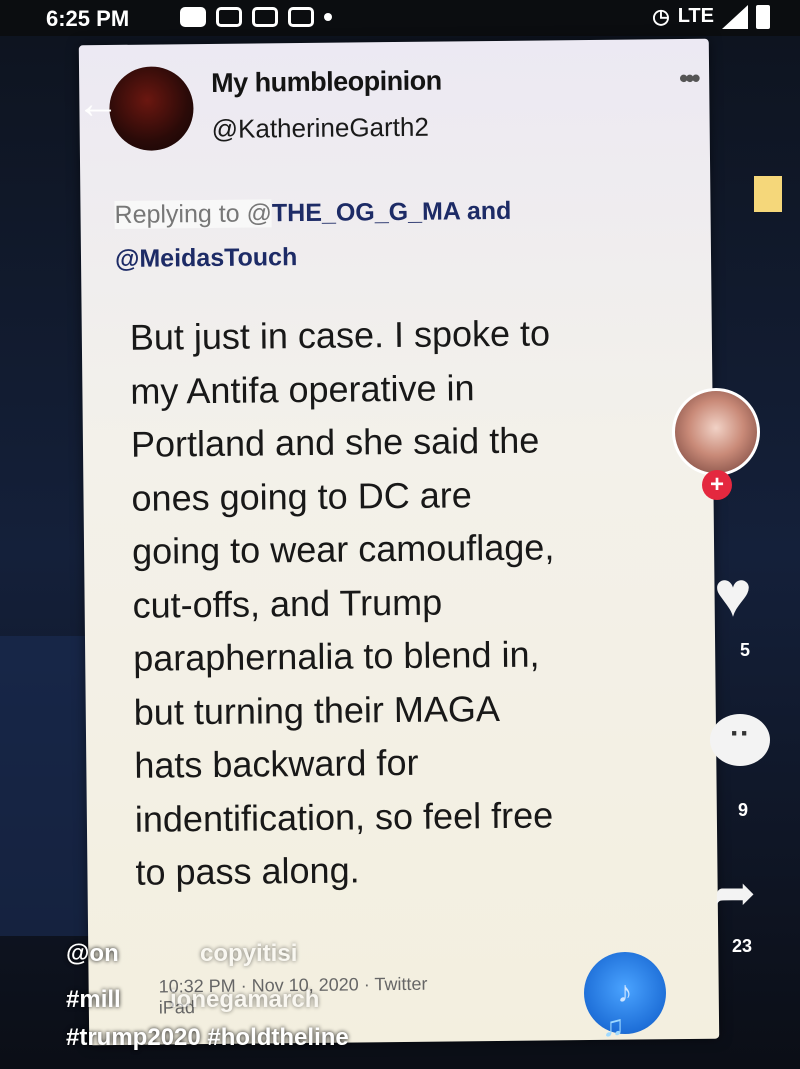 Image resolution: width=800 pixels, height=1069 pixels. Describe the element at coordinates (344, 816) in the screenshot. I see `tweet-line: indentification, so feel free` at that location.